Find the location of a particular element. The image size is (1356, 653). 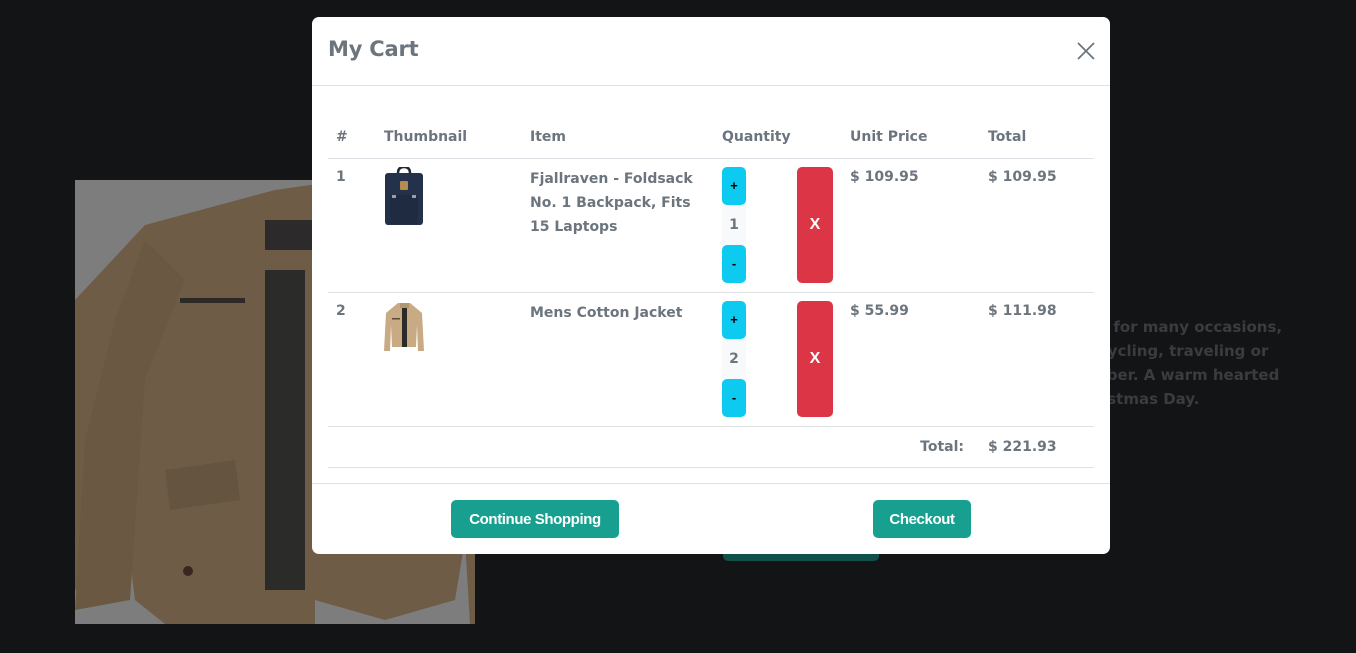

row-index: 1 is located at coordinates (352, 225).